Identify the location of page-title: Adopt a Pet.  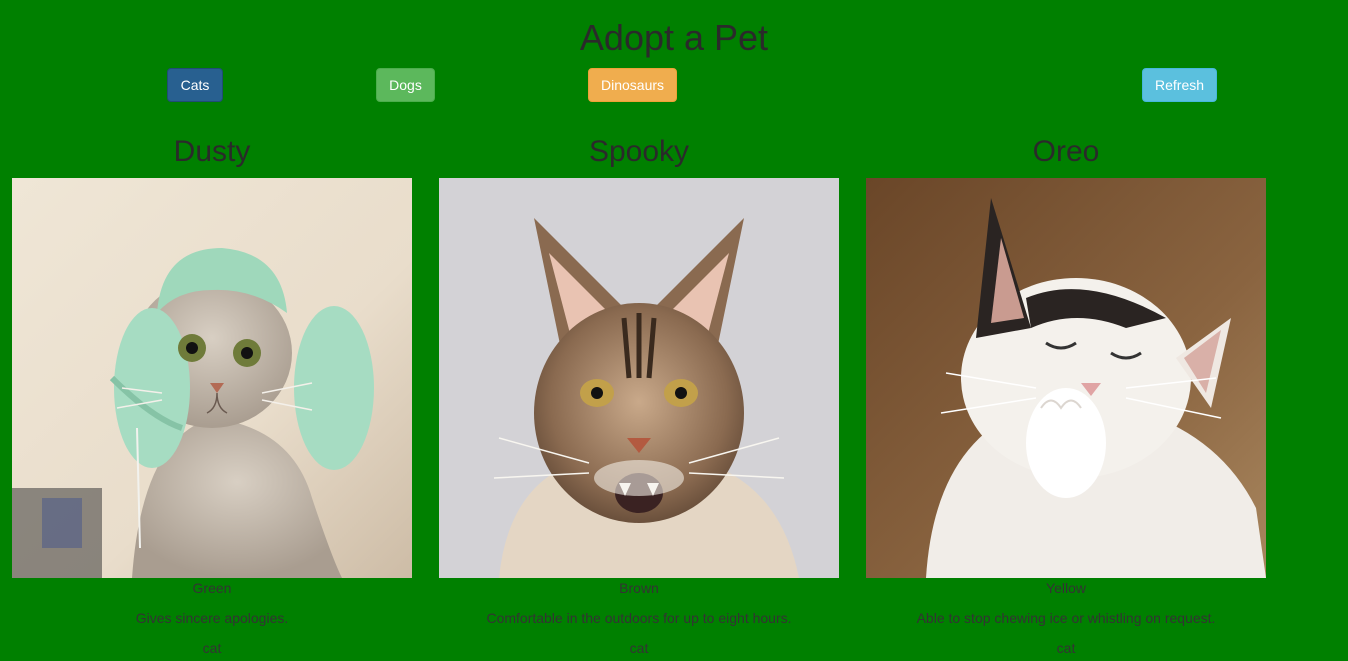
(674, 37).